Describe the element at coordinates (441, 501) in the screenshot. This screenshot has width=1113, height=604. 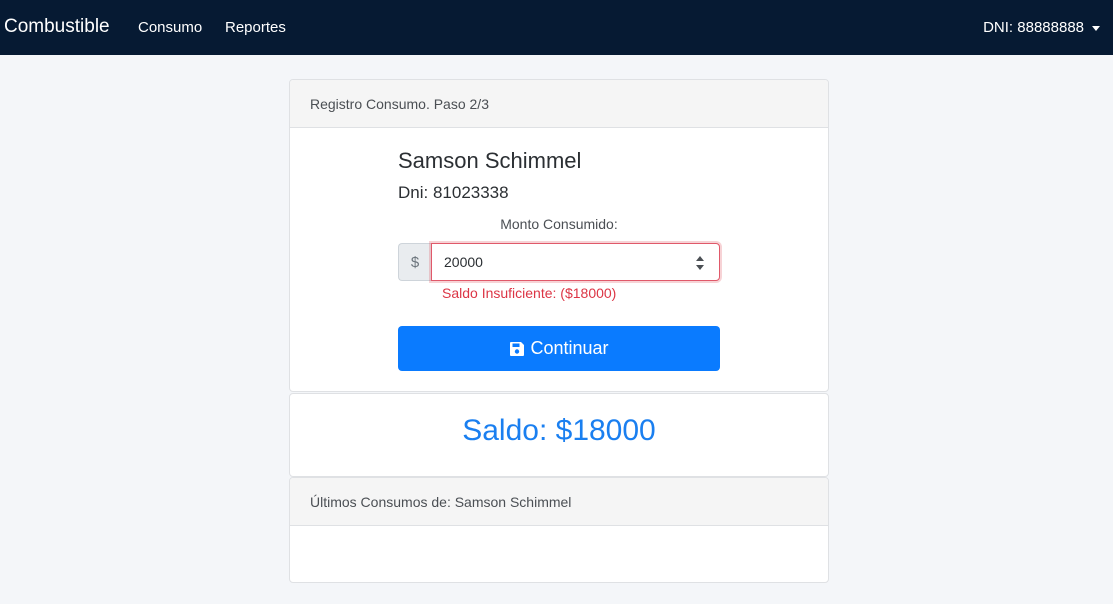
I see `ultimos-consumos-title: Últimos Consumos de: Samson Schimmel` at that location.